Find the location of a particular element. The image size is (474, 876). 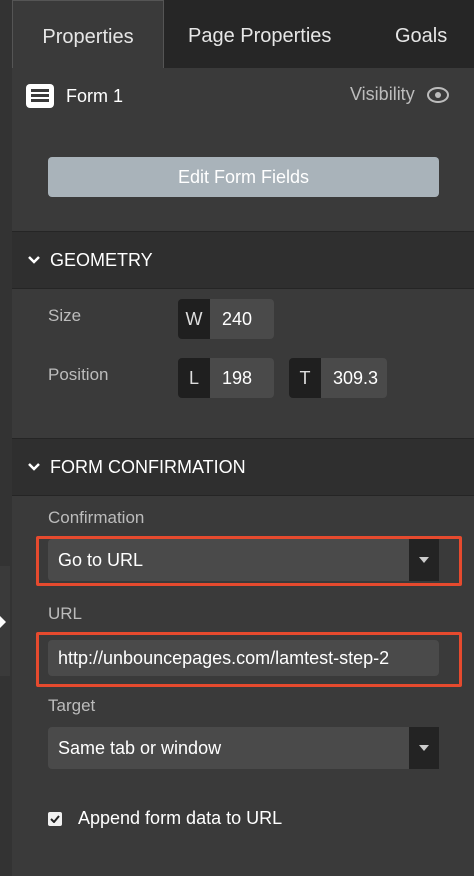

width-field: W 240 is located at coordinates (226, 319).